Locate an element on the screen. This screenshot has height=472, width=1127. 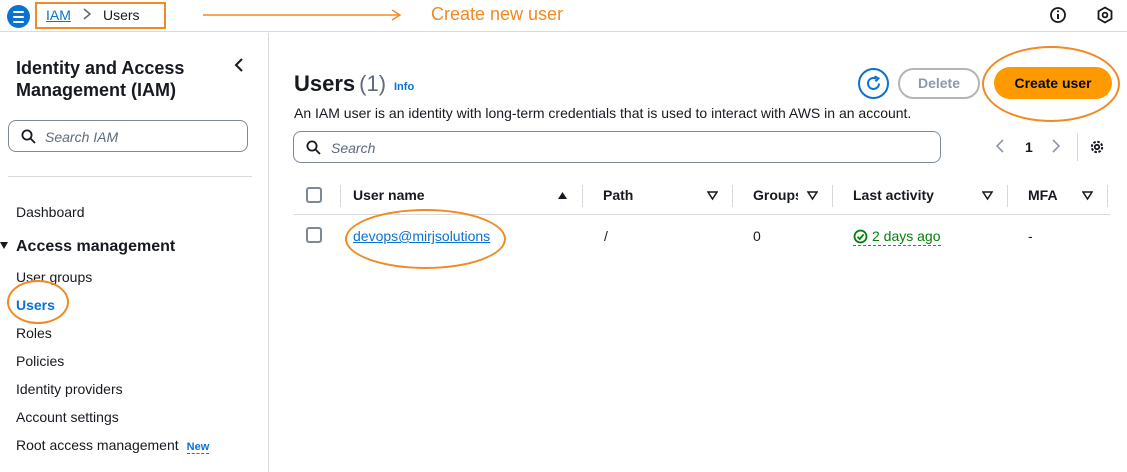
info-icon is located at coordinates (1058, 15).